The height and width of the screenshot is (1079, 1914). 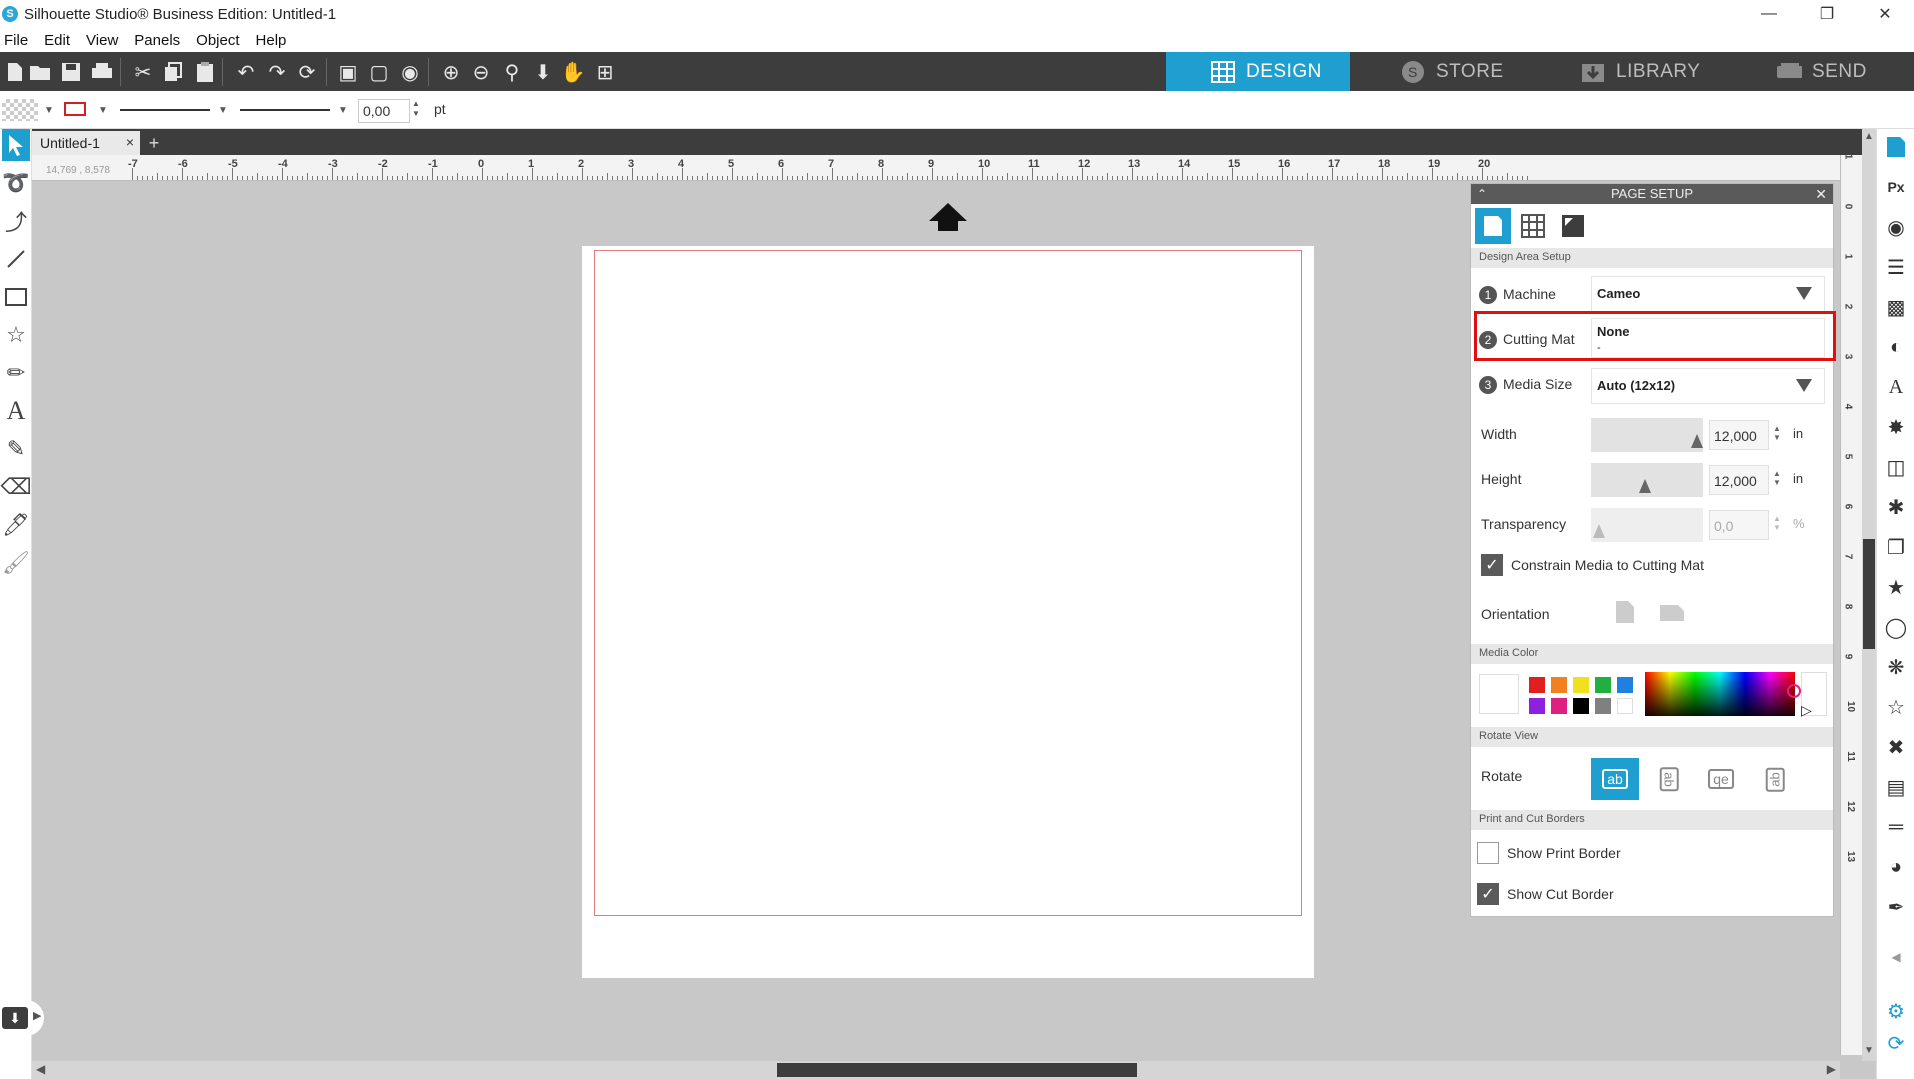 What do you see at coordinates (1777, 523) in the screenshot?
I see `transparency-stepper: ▲ ▼` at bounding box center [1777, 523].